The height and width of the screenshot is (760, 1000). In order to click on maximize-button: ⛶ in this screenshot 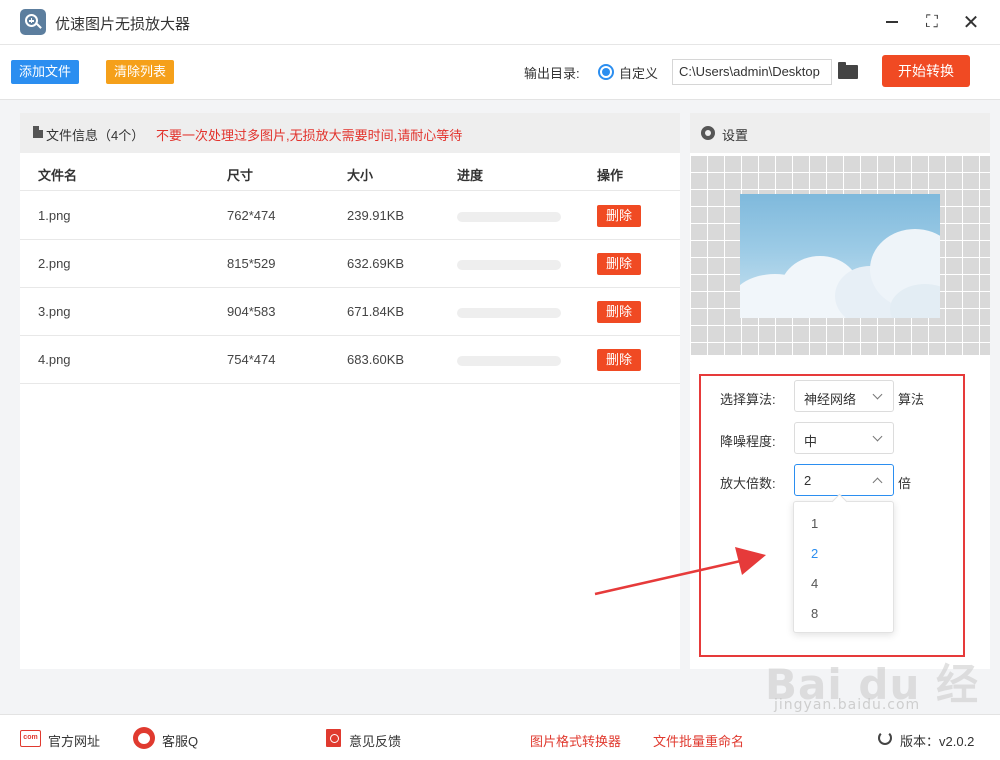, I will do `click(932, 22)`.